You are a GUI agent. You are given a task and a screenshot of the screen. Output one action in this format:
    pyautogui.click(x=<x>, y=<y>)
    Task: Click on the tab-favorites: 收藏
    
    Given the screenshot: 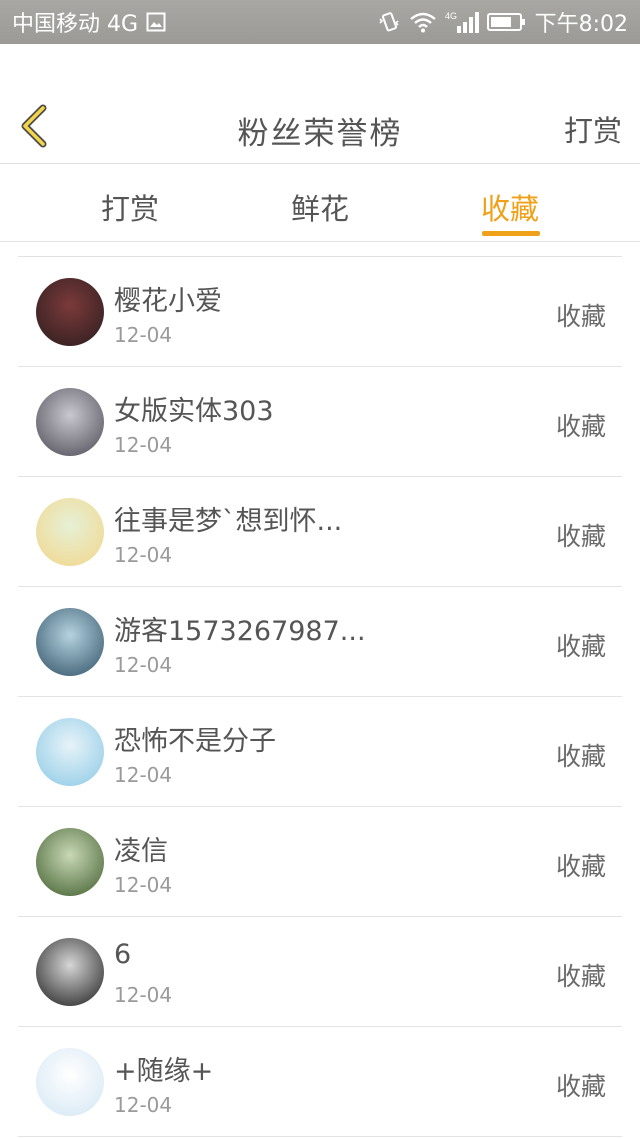 What is the action you would take?
    pyautogui.click(x=510, y=207)
    